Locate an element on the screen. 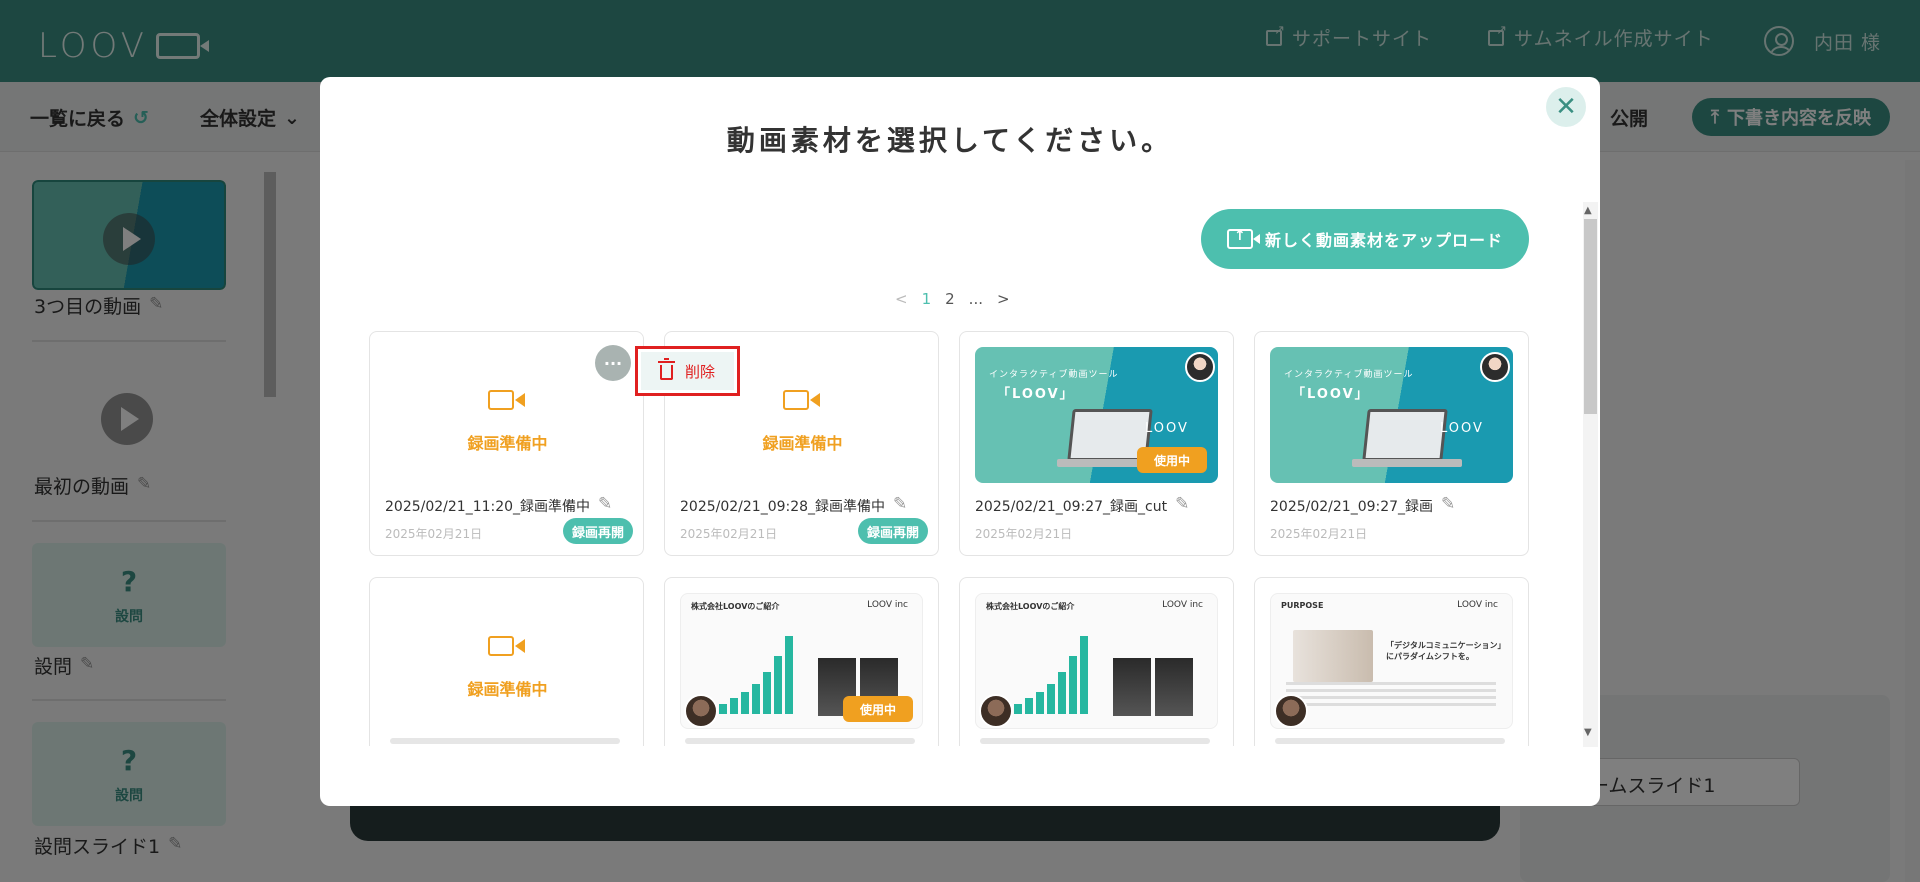 This screenshot has height=882, width=1920. pagination: < 1 2 ... > is located at coordinates (952, 299).